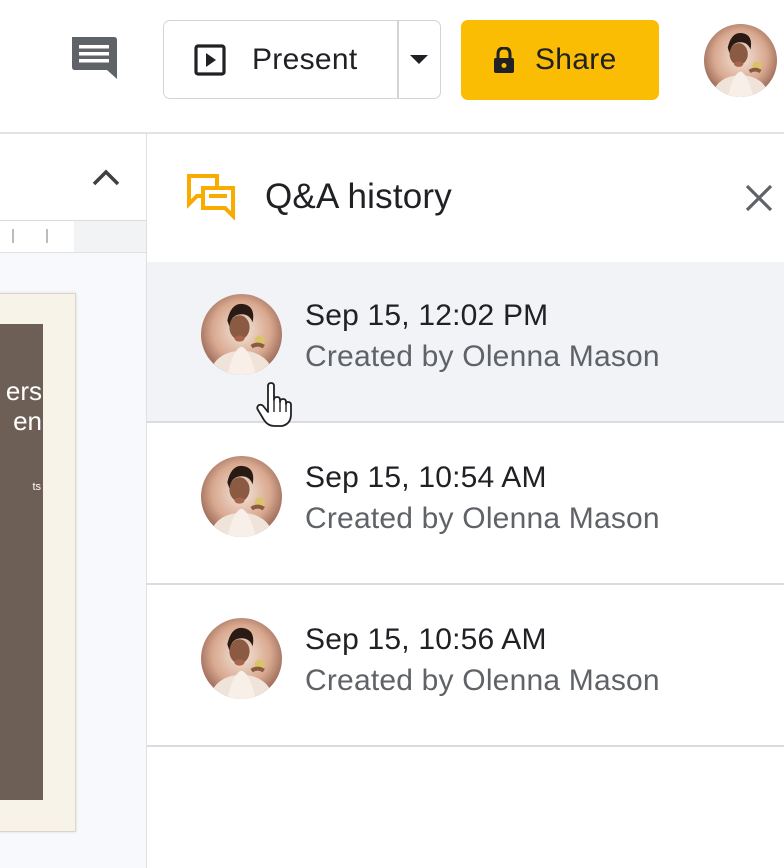 The width and height of the screenshot is (784, 868). Describe the element at coordinates (504, 59) in the screenshot. I see `lock-icon` at that location.